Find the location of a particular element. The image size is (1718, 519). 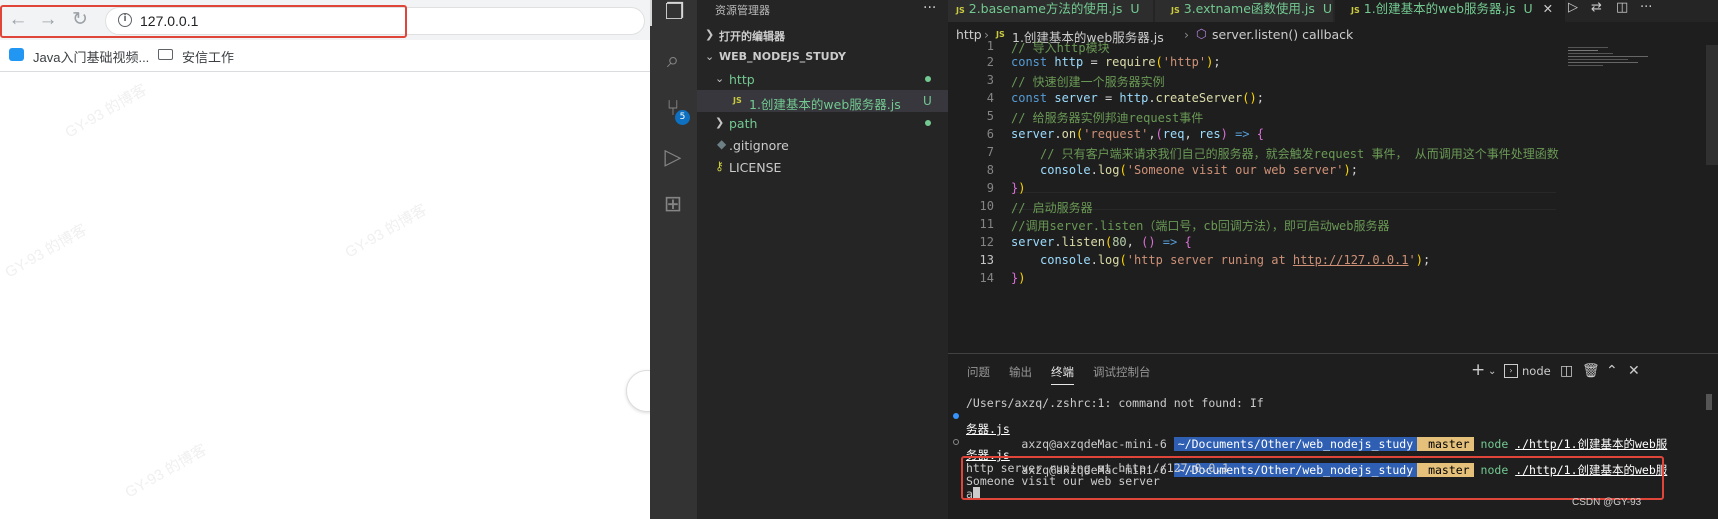

bilibili-icon is located at coordinates (16, 54).